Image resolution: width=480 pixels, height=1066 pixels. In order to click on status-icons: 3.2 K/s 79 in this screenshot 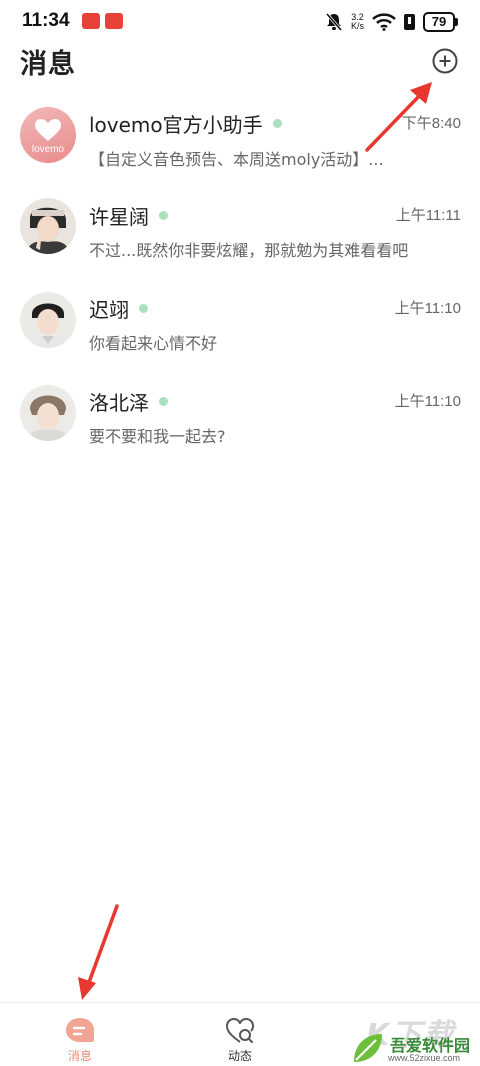, I will do `click(391, 22)`.